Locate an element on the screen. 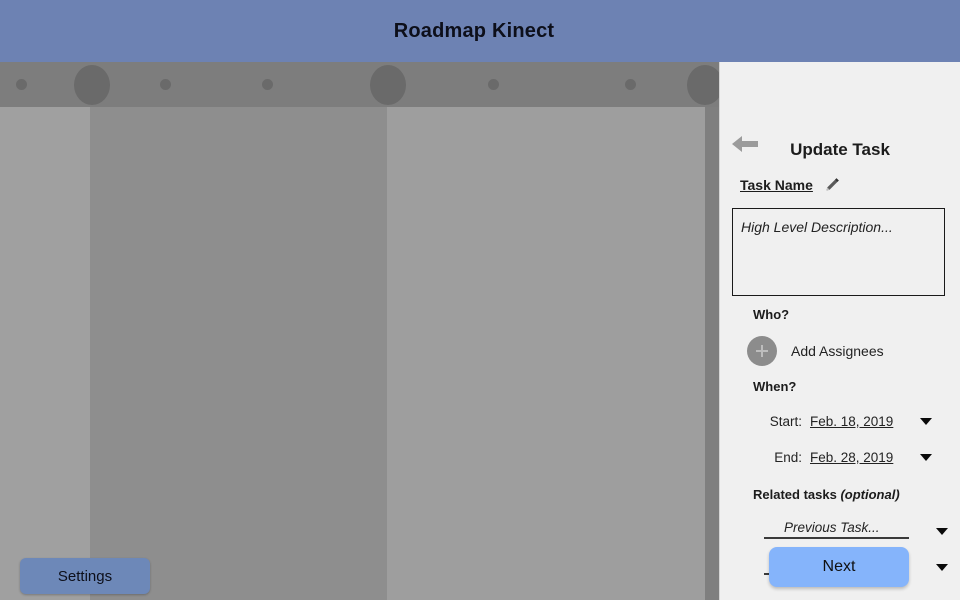 The height and width of the screenshot is (600, 960). start-date-value: Feb. 18, 2019 is located at coordinates (851, 421).